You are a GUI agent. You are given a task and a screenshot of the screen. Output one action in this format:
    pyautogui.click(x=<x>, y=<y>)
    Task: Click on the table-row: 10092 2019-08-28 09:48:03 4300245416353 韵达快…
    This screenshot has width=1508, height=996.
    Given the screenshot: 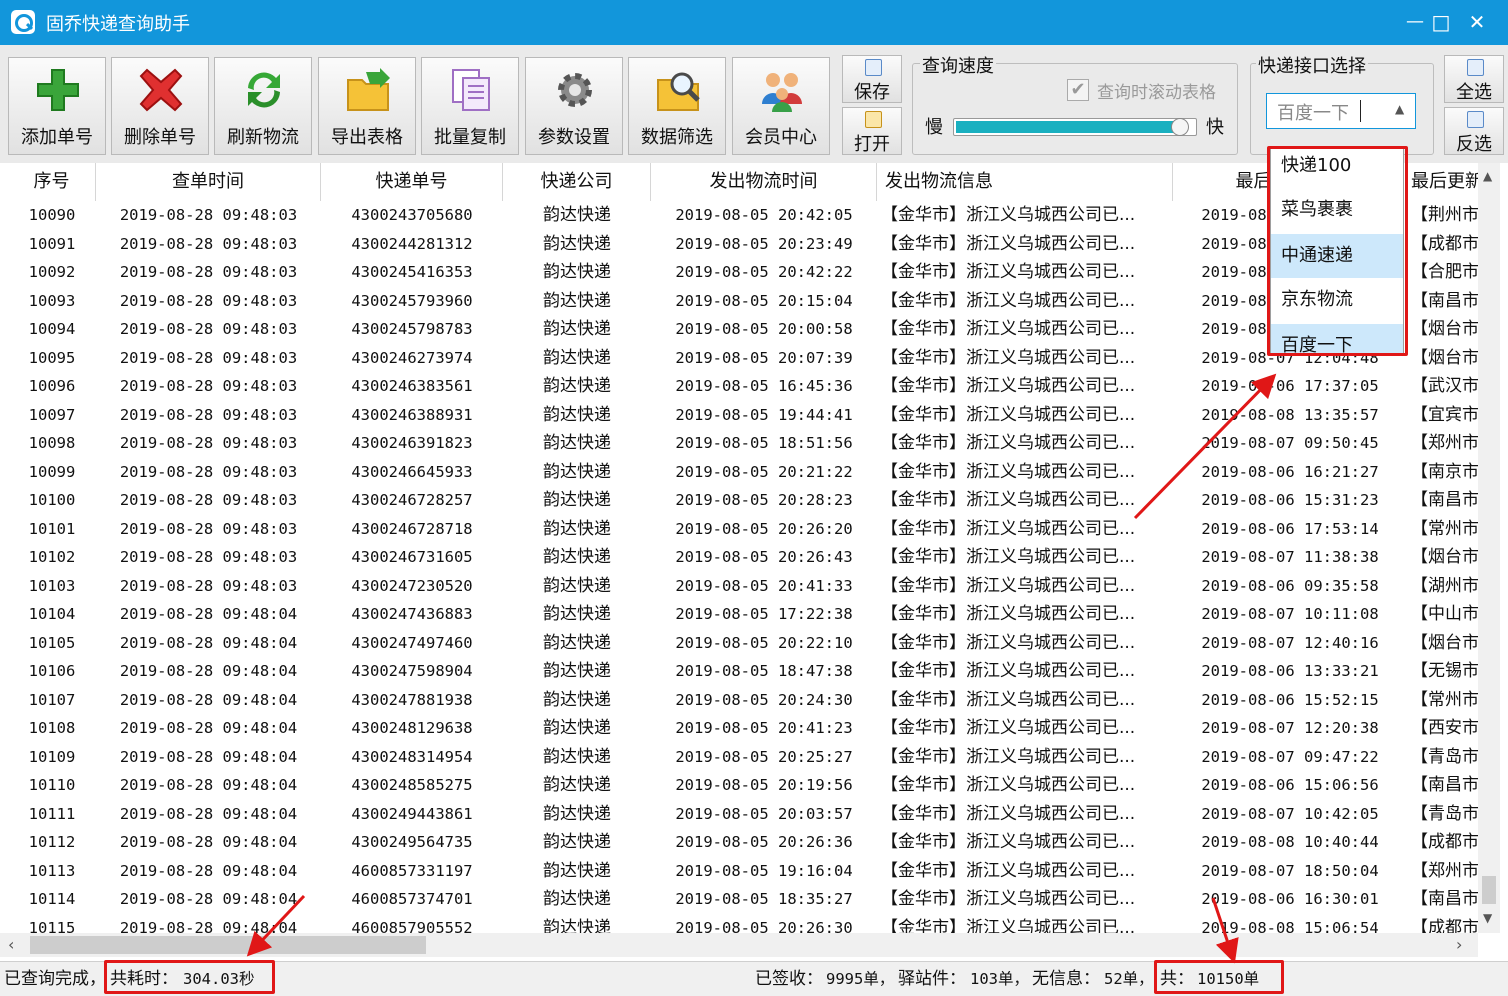 What is the action you would take?
    pyautogui.click(x=739, y=272)
    